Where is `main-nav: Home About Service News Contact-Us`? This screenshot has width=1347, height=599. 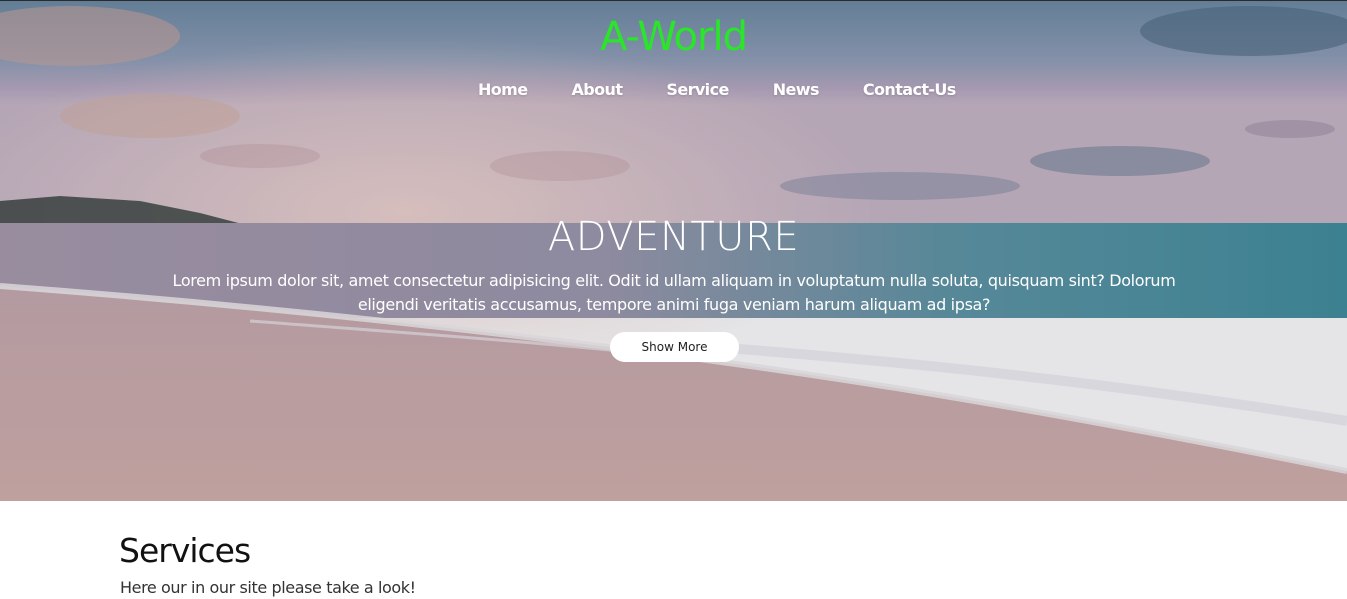
main-nav: Home About Service News Contact-Us is located at coordinates (717, 90).